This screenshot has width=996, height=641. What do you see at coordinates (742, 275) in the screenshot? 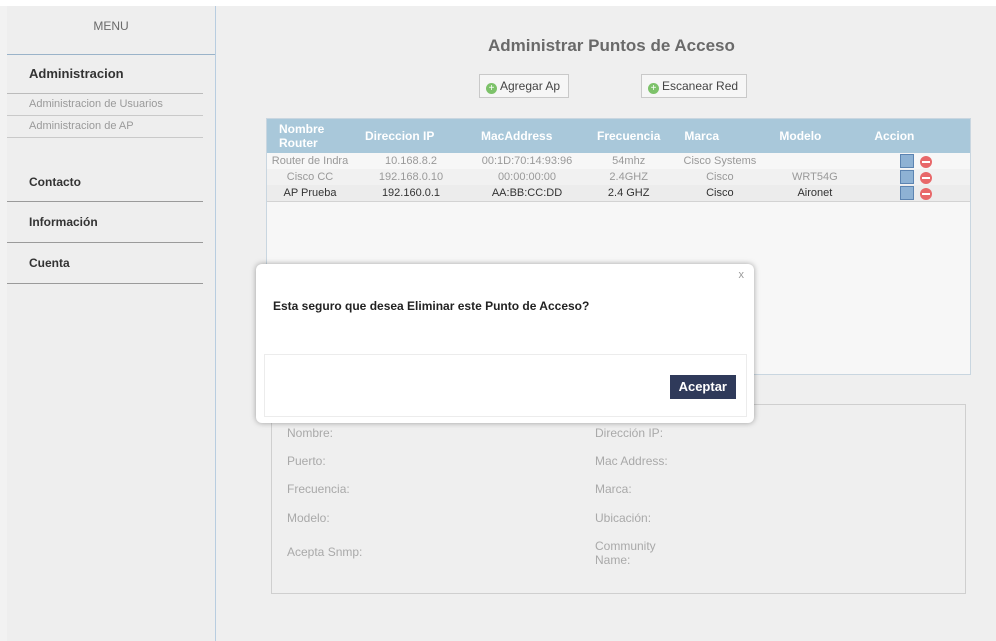
I see `close-icon: x` at bounding box center [742, 275].